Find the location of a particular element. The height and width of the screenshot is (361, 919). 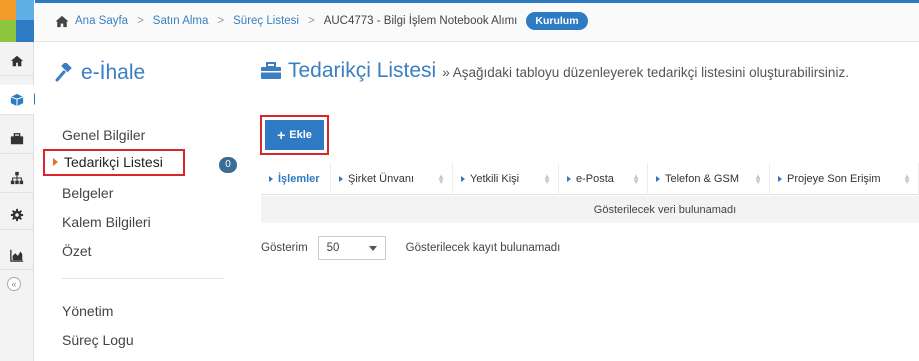

table-empty-row: Gösterilecek veri bulunamadı is located at coordinates (590, 209).